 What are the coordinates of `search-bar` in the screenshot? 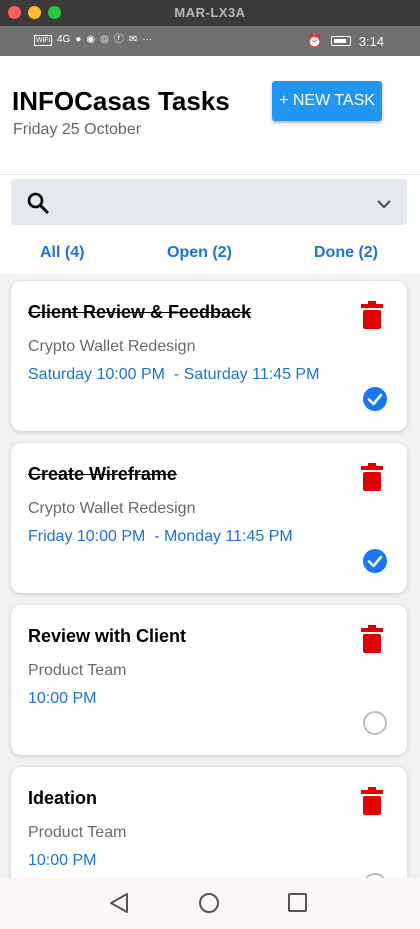 It's located at (209, 202).